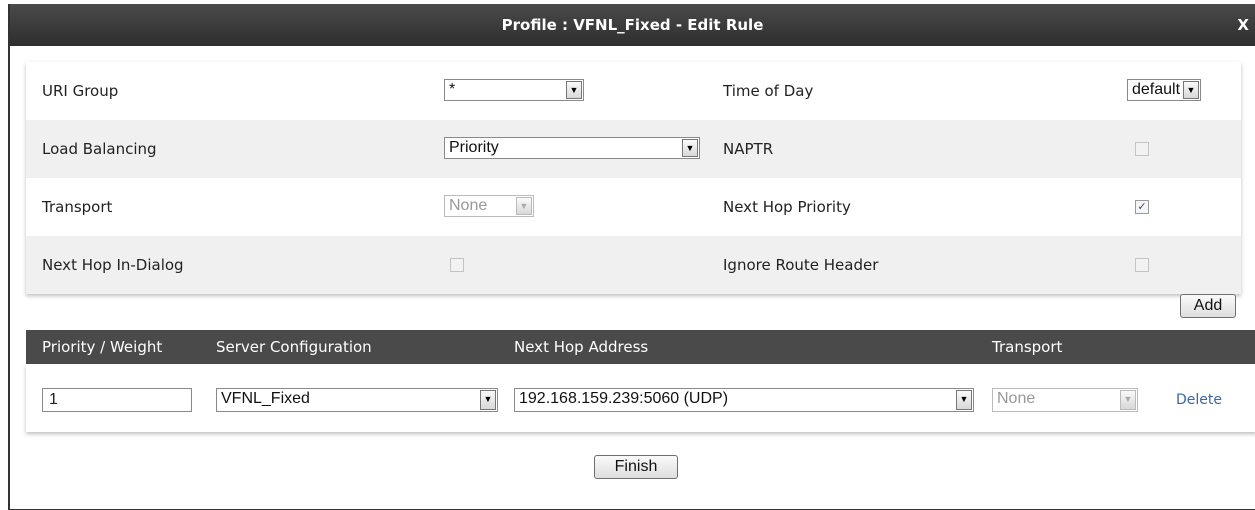 This screenshot has width=1255, height=510. I want to click on close-button: X, so click(1243, 25).